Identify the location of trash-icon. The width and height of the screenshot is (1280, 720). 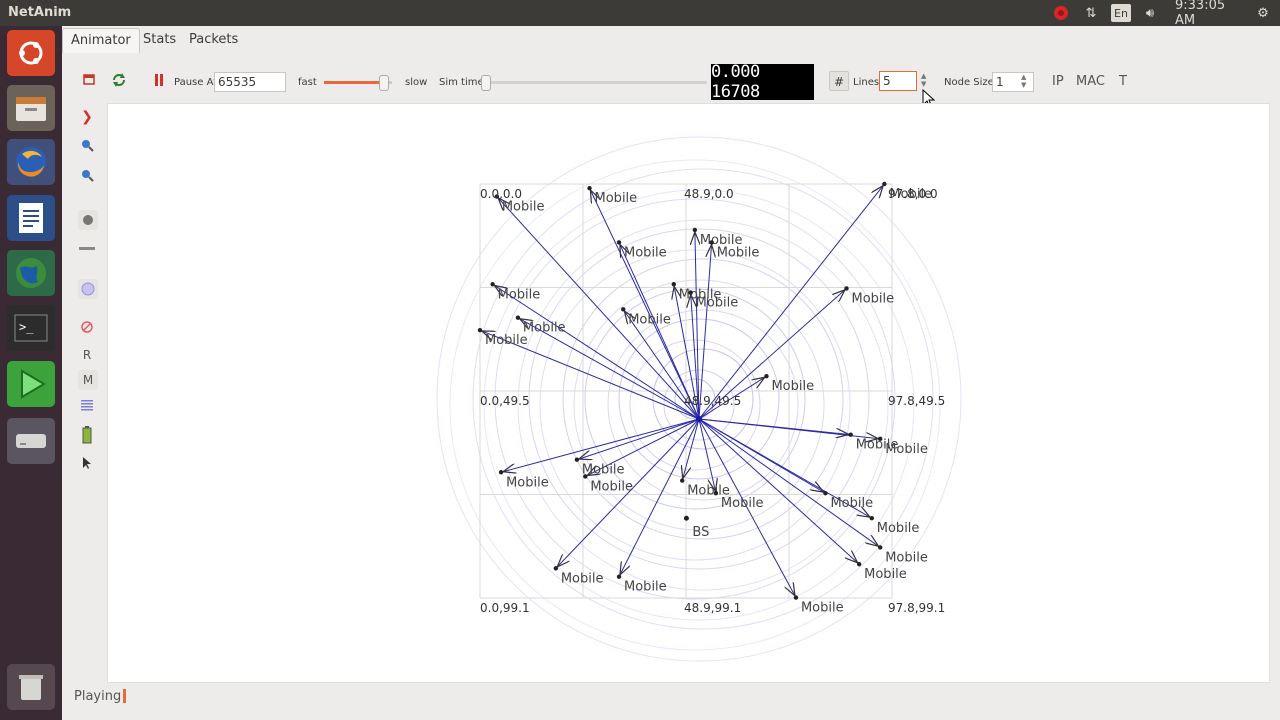
(31, 687).